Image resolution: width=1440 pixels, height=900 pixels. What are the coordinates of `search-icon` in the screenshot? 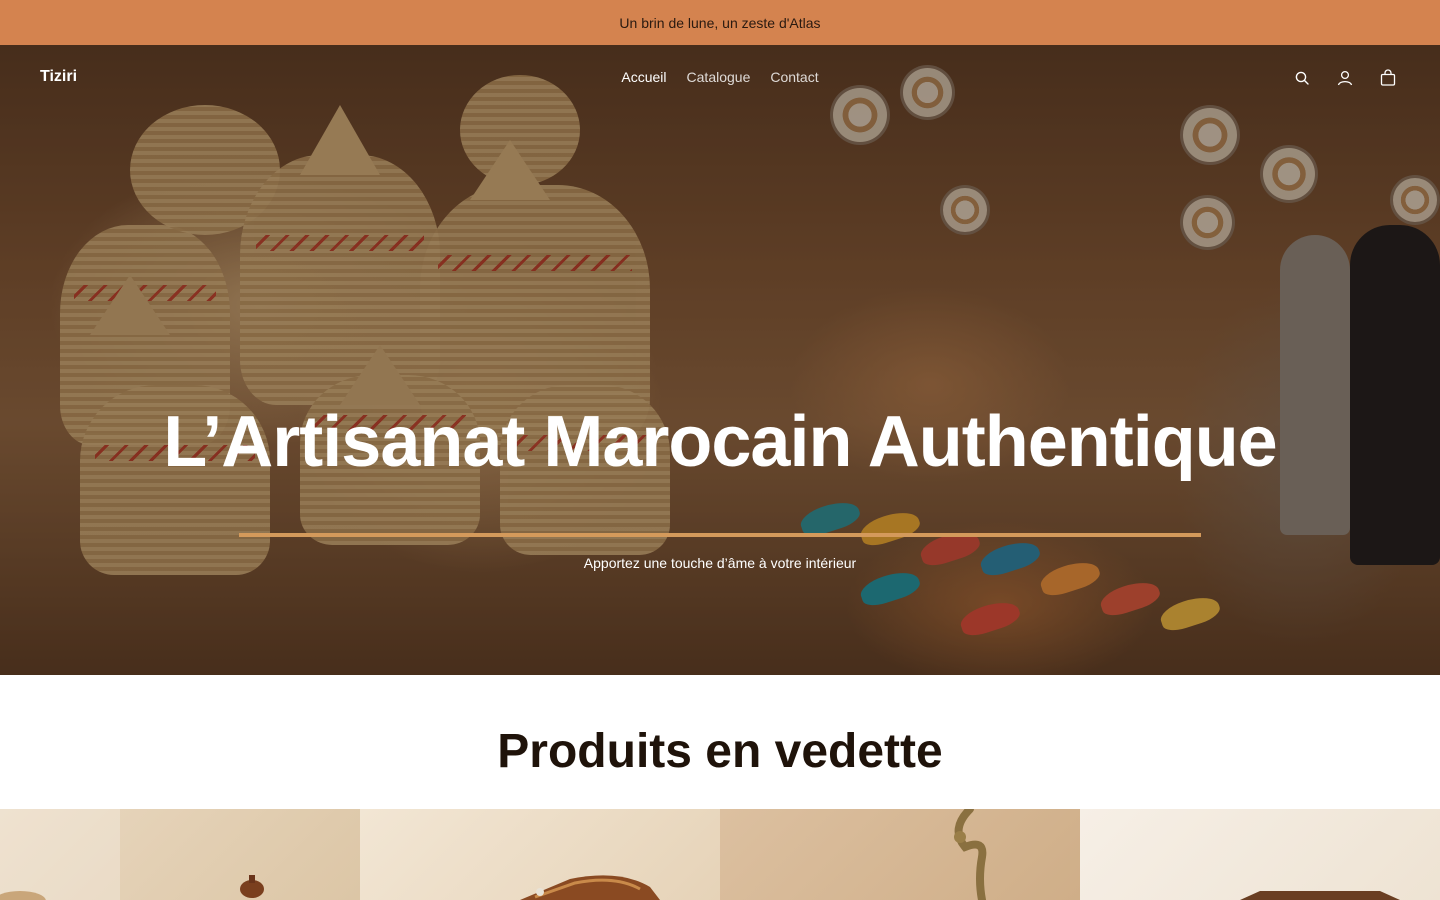 It's located at (1301, 77).